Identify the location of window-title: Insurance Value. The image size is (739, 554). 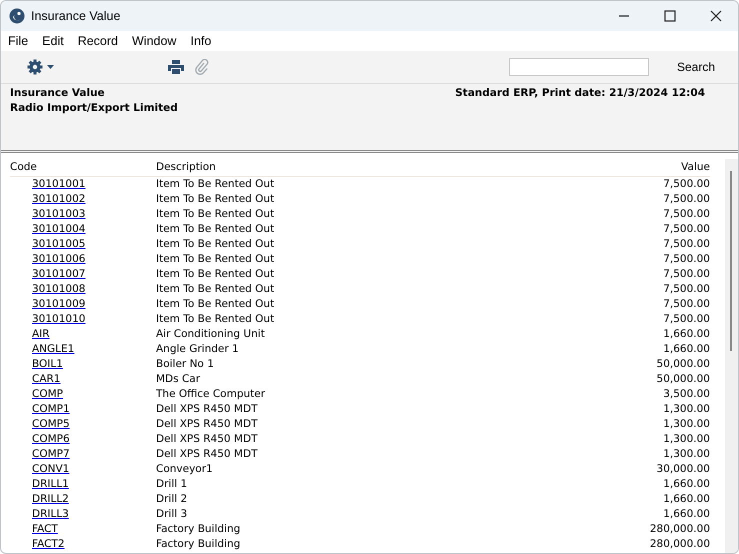
(75, 16).